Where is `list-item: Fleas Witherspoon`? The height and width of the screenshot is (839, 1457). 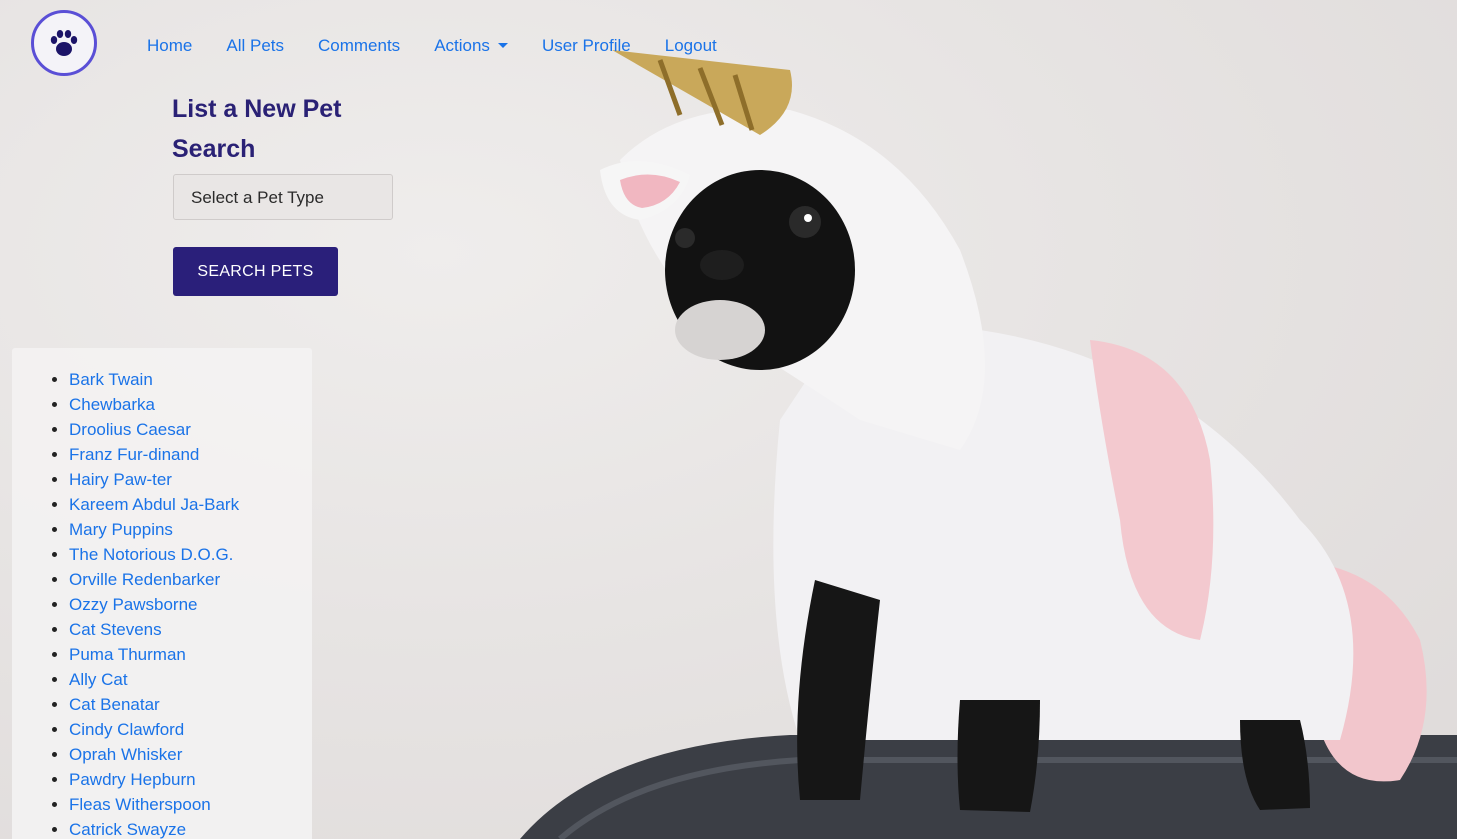
list-item: Fleas Witherspoon is located at coordinates (190, 804).